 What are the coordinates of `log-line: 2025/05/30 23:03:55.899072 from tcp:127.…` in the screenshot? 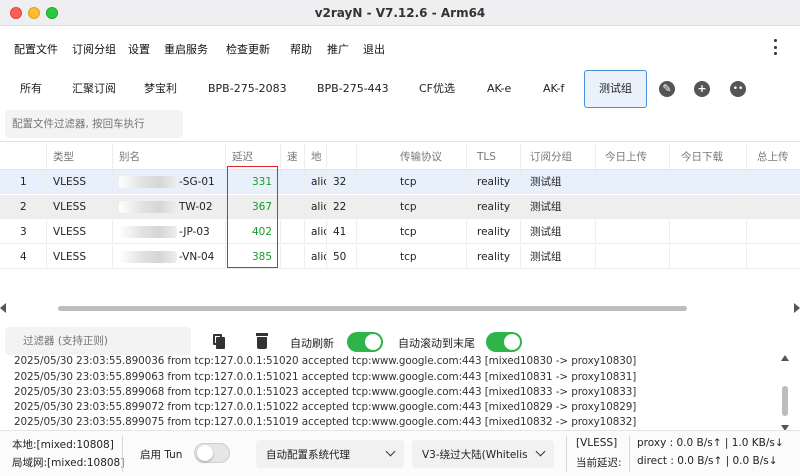 It's located at (325, 407).